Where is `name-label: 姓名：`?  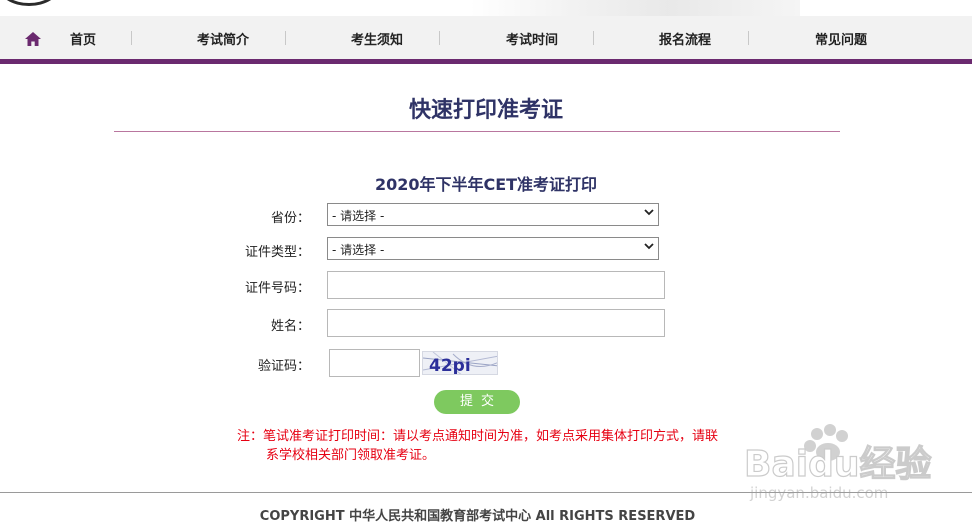
name-label: 姓名： is located at coordinates (290, 326).